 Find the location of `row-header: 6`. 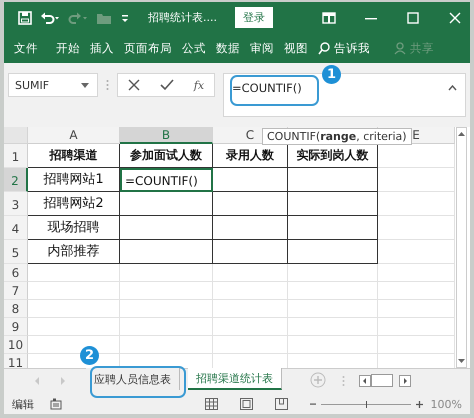

row-header: 6 is located at coordinates (16, 273).